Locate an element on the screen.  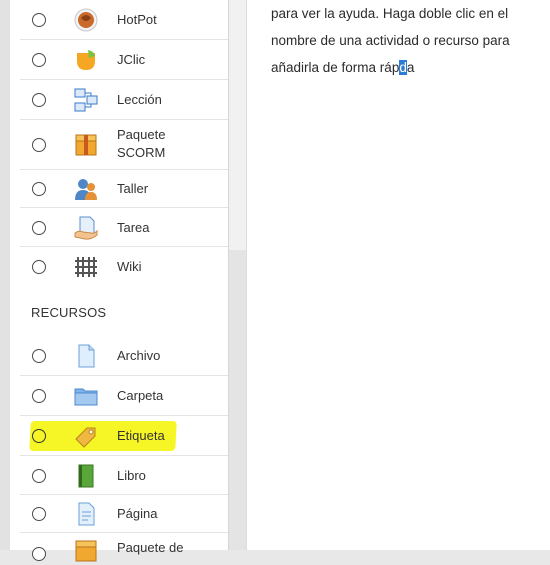
item-label-line1: Paquete is located at coordinates (141, 134).